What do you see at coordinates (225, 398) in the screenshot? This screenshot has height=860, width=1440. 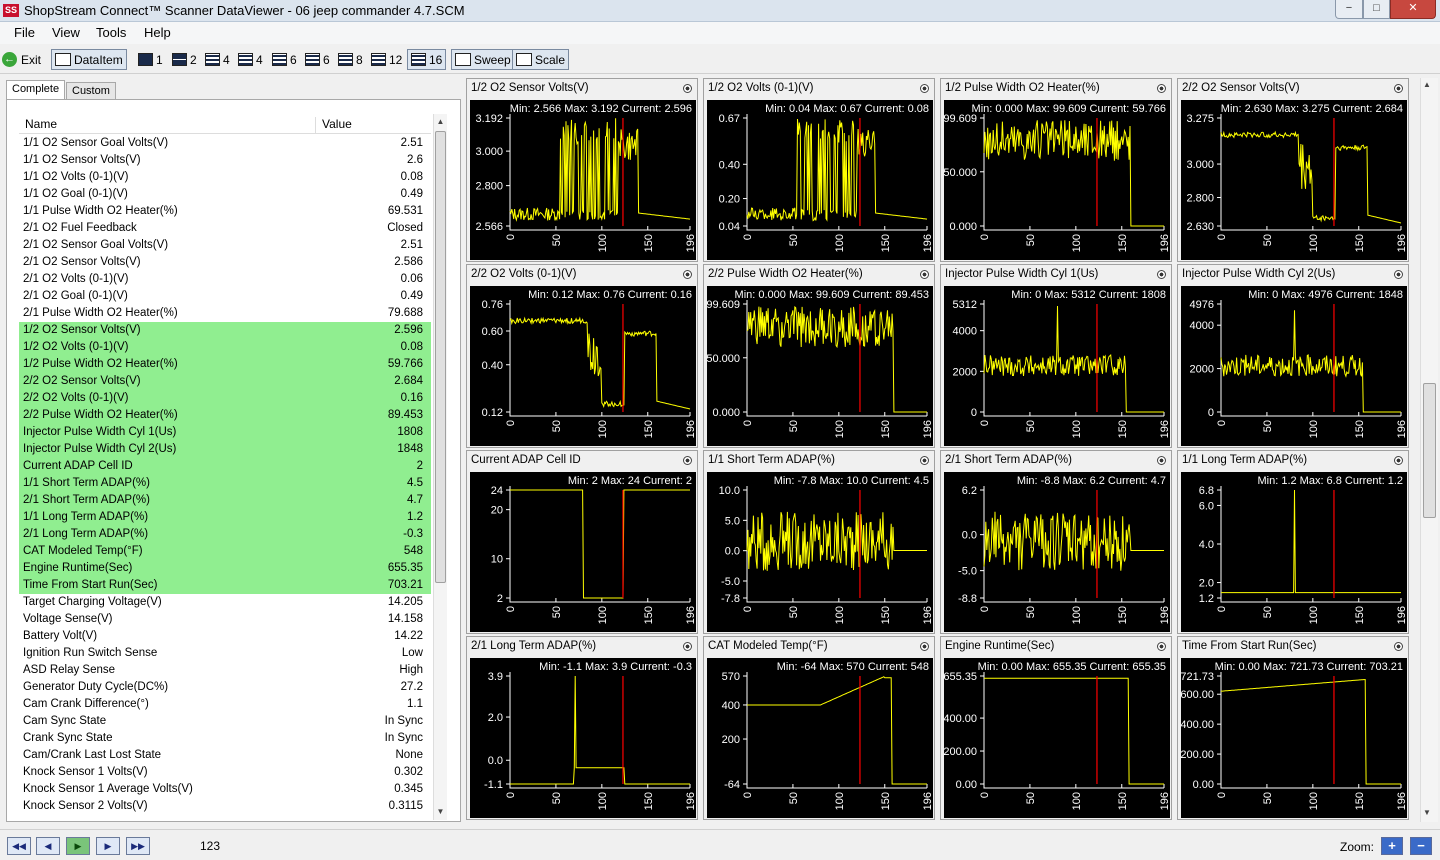 I see `list-item: 2/2 O2 Volts (0-1)(V) 0.16` at bounding box center [225, 398].